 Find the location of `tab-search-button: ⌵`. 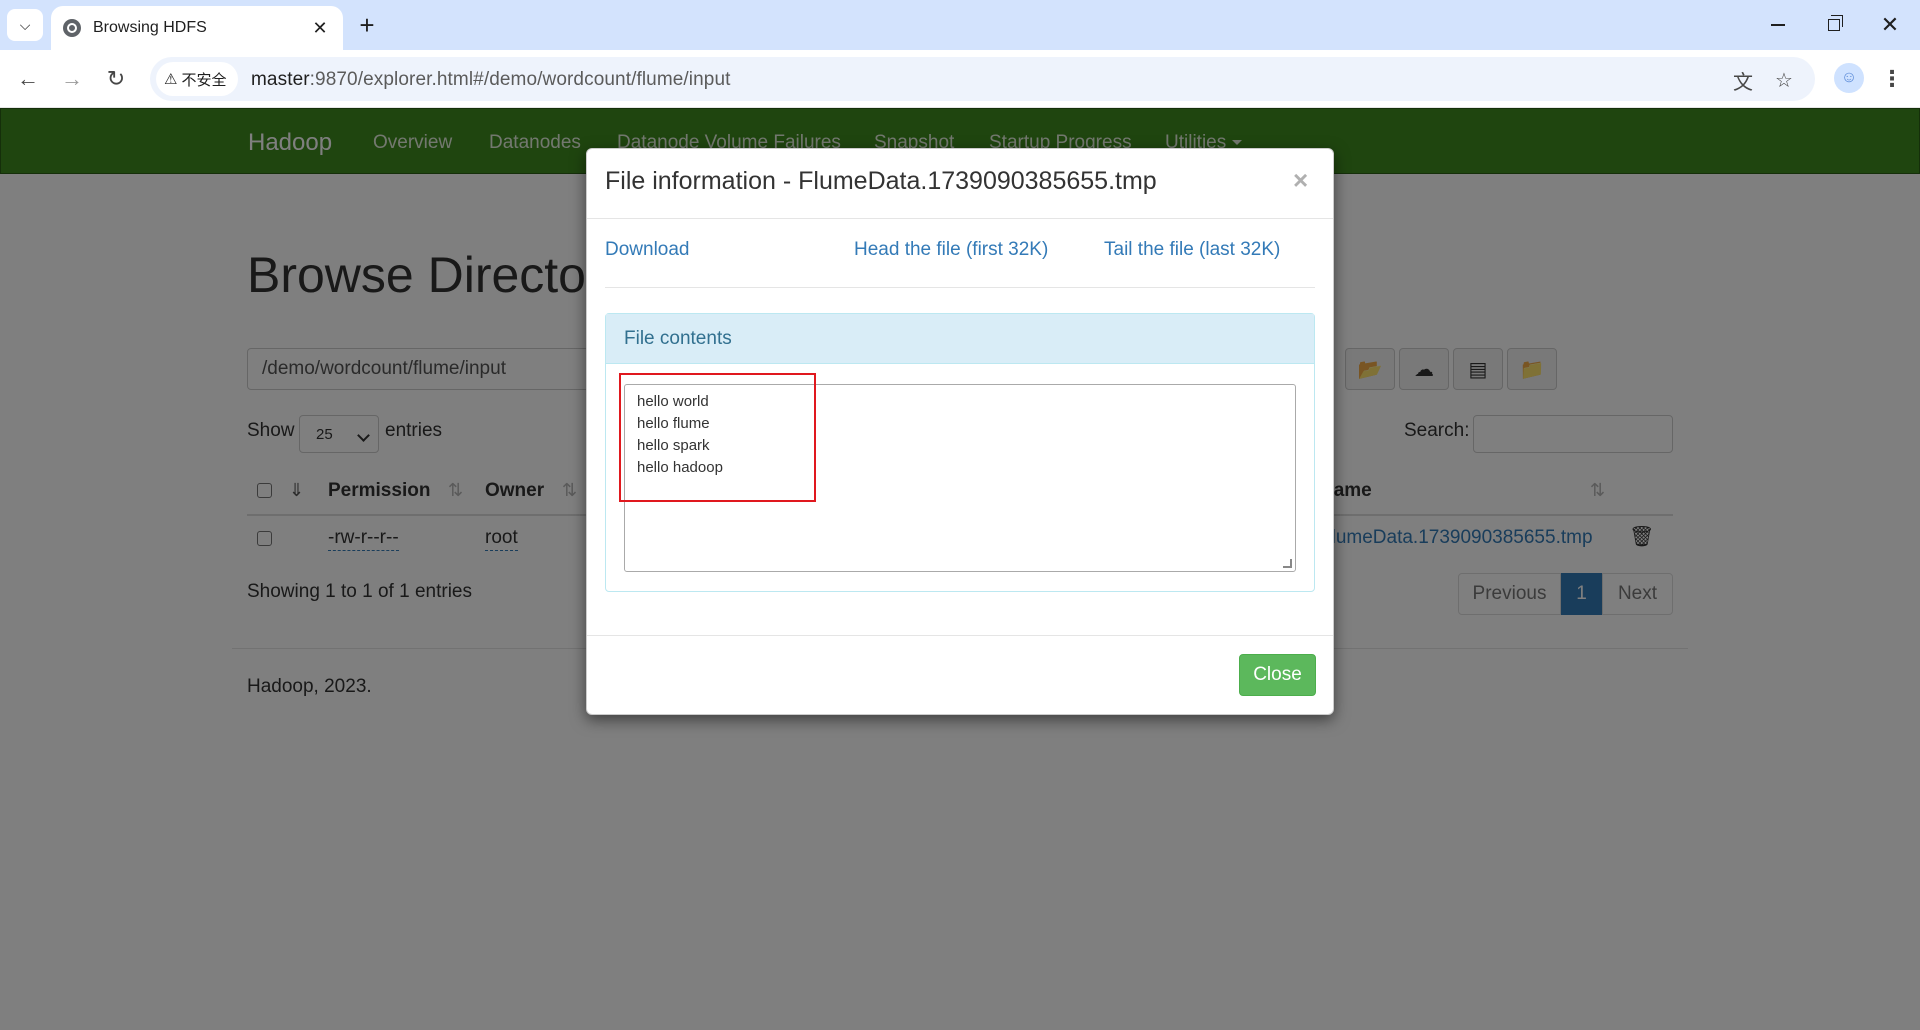

tab-search-button: ⌵ is located at coordinates (25, 25).